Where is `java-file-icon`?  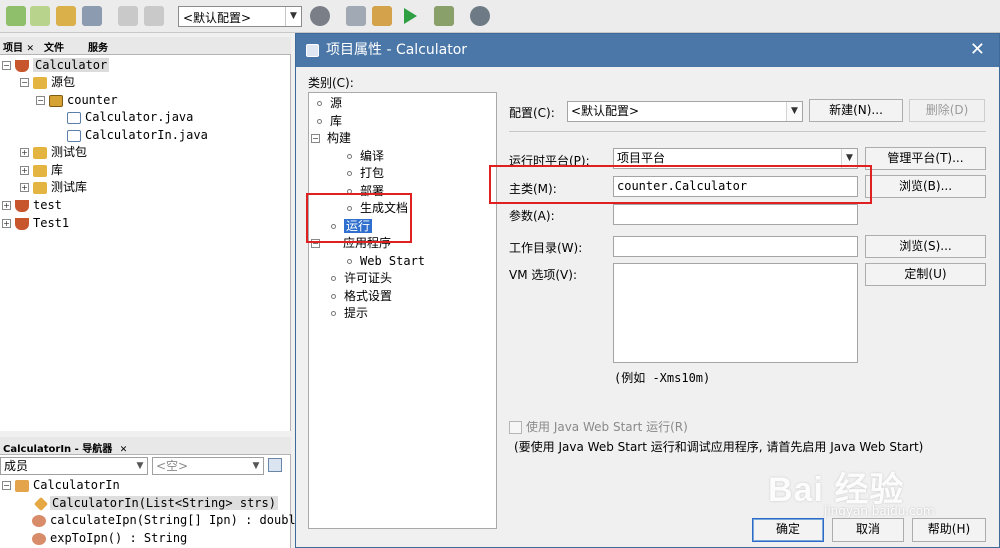 java-file-icon is located at coordinates (74, 117).